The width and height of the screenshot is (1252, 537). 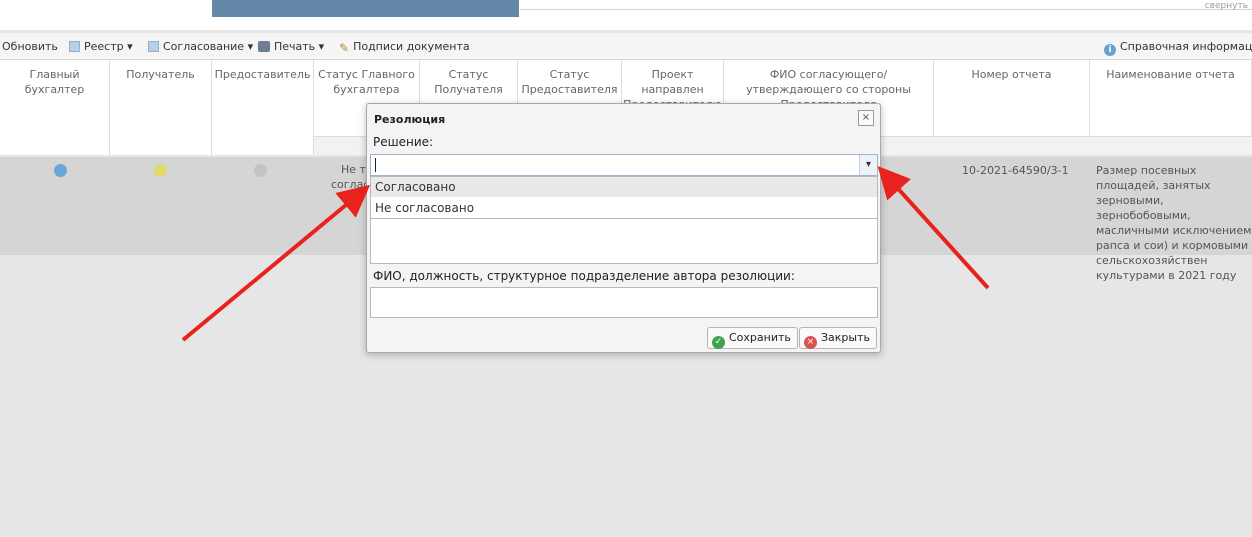 I want to click on text-caret, so click(x=375, y=165).